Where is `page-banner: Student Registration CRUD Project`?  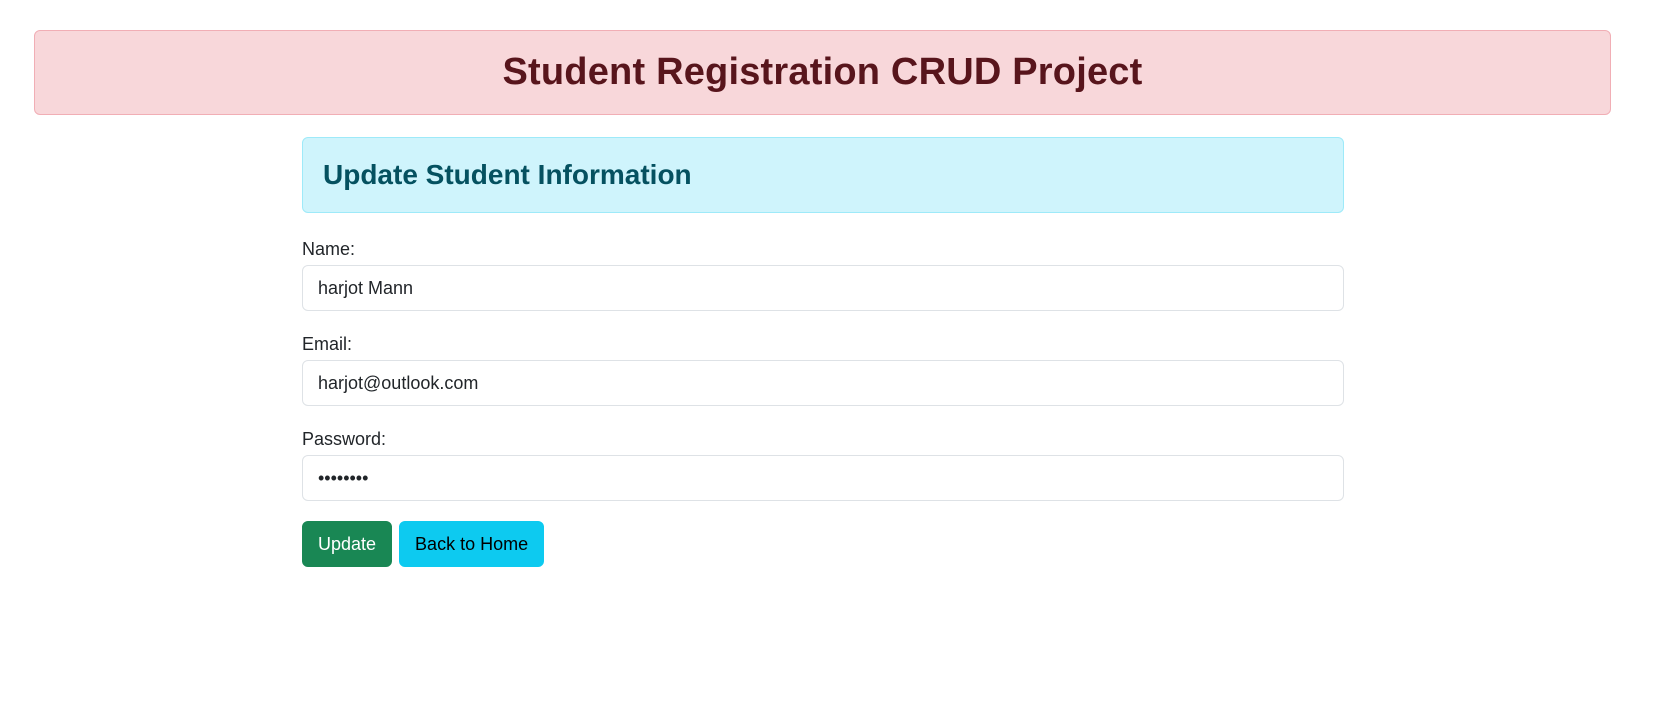
page-banner: Student Registration CRUD Project is located at coordinates (822, 72).